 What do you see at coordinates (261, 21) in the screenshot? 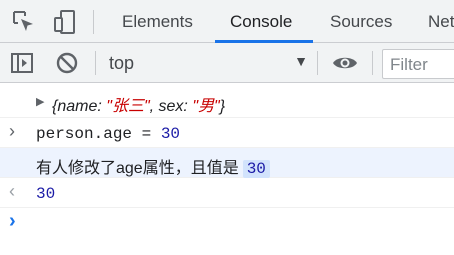
I see `tab-console: Console` at bounding box center [261, 21].